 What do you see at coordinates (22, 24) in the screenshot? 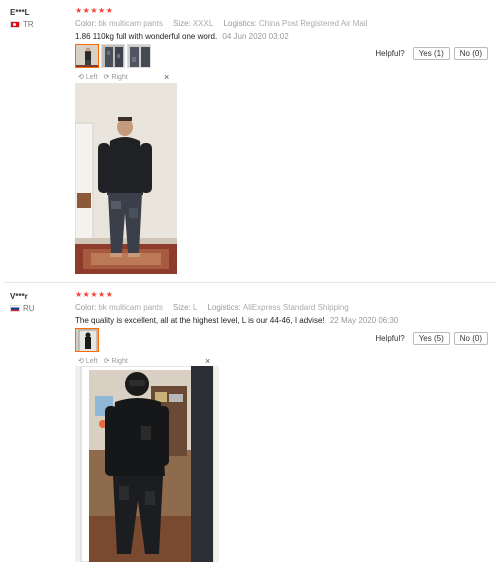
I see `reviewer-country: TR` at bounding box center [22, 24].